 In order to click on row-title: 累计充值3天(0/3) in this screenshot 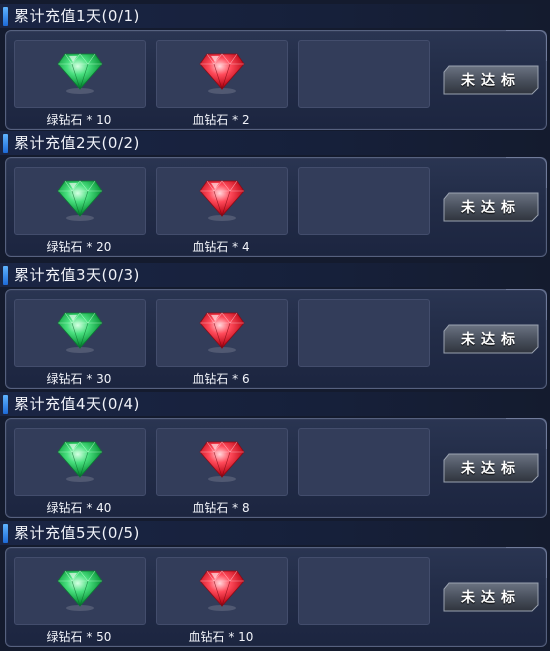, I will do `click(77, 275)`.